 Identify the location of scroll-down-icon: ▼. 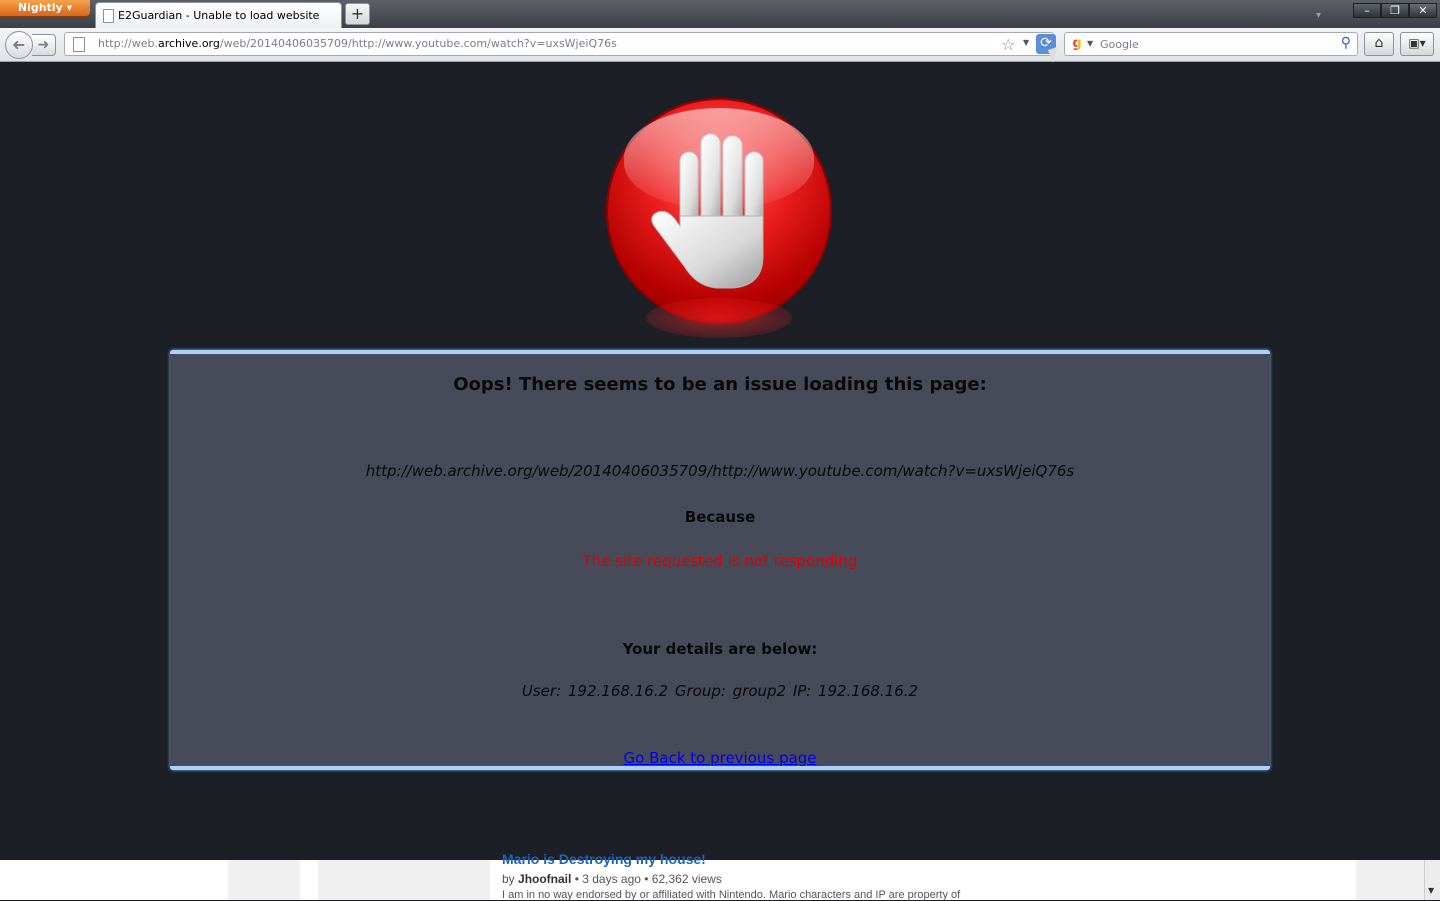
(1431, 890).